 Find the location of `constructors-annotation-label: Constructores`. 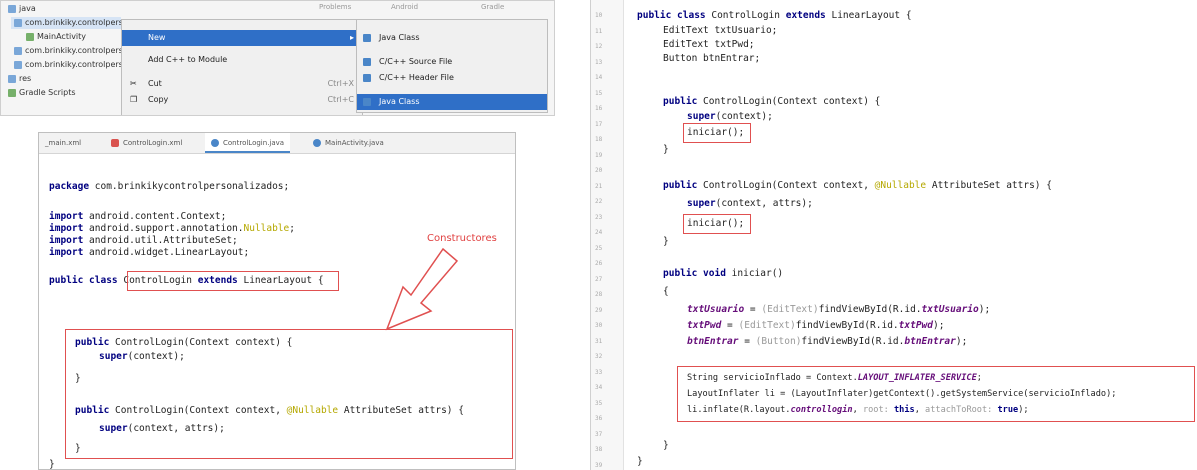

constructors-annotation-label: Constructores is located at coordinates (462, 238).